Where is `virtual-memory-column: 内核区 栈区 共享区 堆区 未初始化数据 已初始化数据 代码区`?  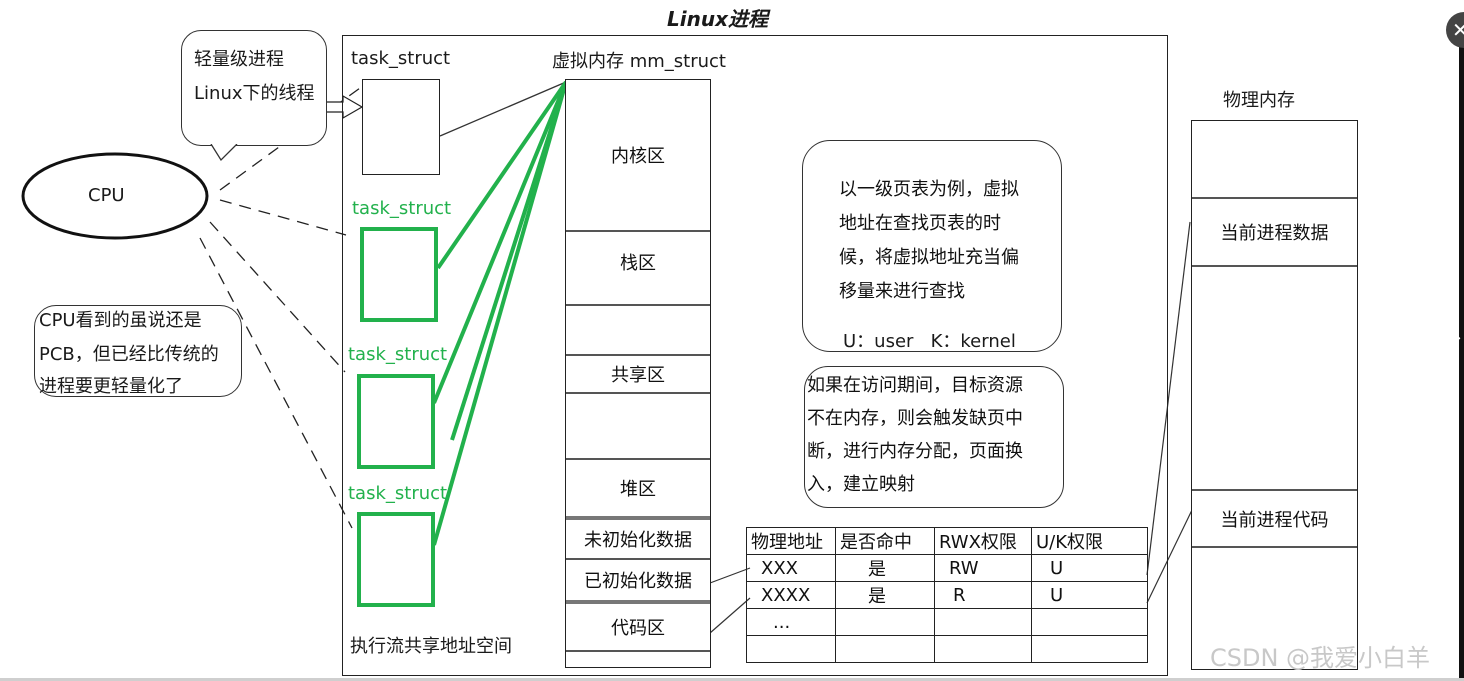
virtual-memory-column: 内核区 栈区 共享区 堆区 未初始化数据 已初始化数据 代码区 is located at coordinates (638, 373).